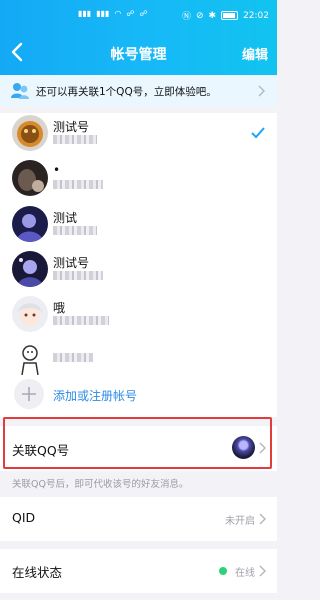 This screenshot has width=320, height=600. I want to click on account-item: 测试, so click(138, 226).